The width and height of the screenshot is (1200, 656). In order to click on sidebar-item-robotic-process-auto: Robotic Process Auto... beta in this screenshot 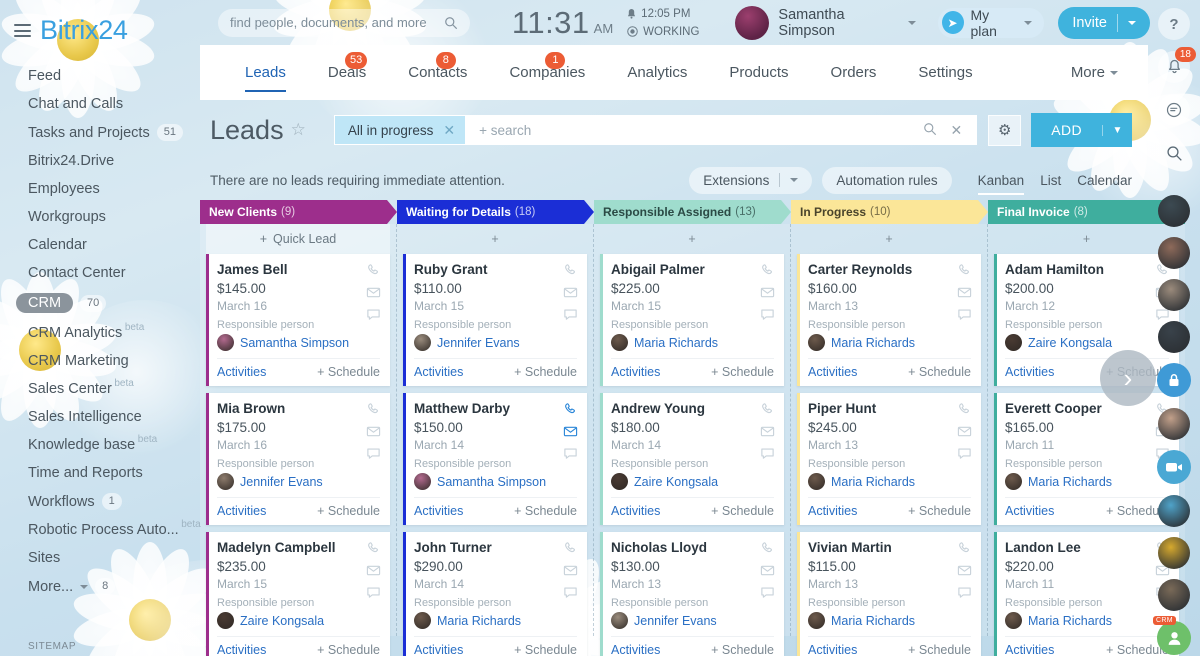, I will do `click(100, 530)`.